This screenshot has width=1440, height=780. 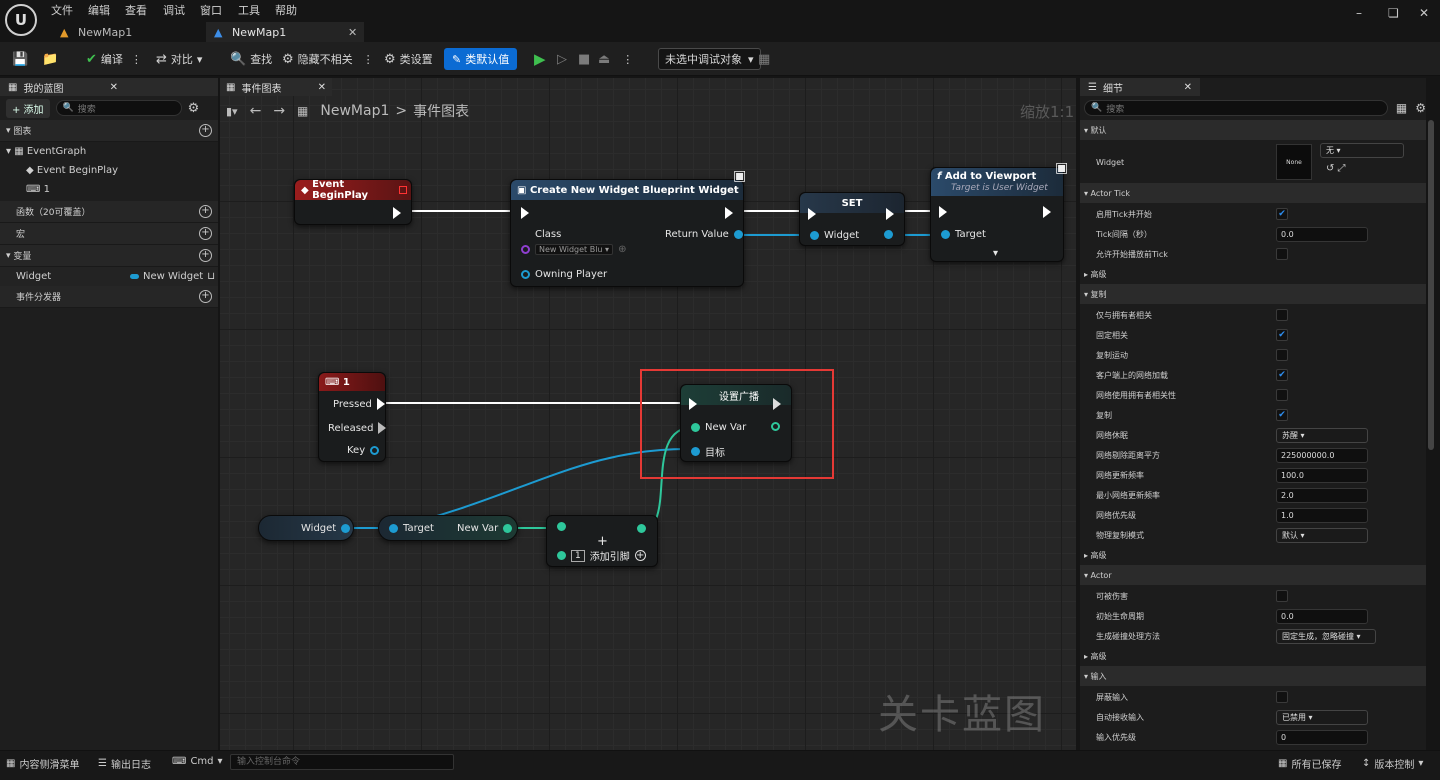 I want to click on find-button: 🔍 查找, so click(x=251, y=59).